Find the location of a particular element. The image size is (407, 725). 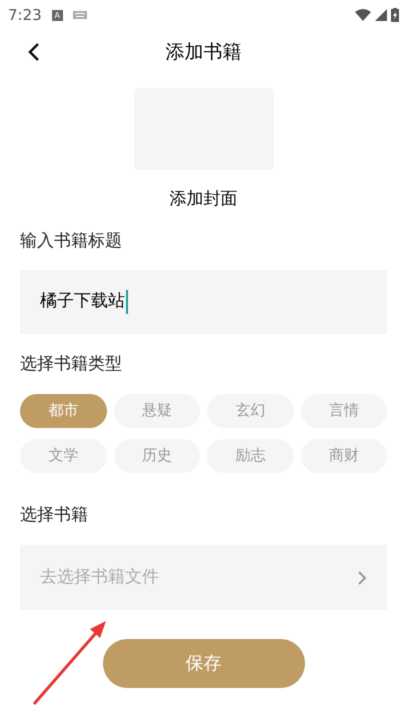

notification-icon: A is located at coordinates (57, 15).